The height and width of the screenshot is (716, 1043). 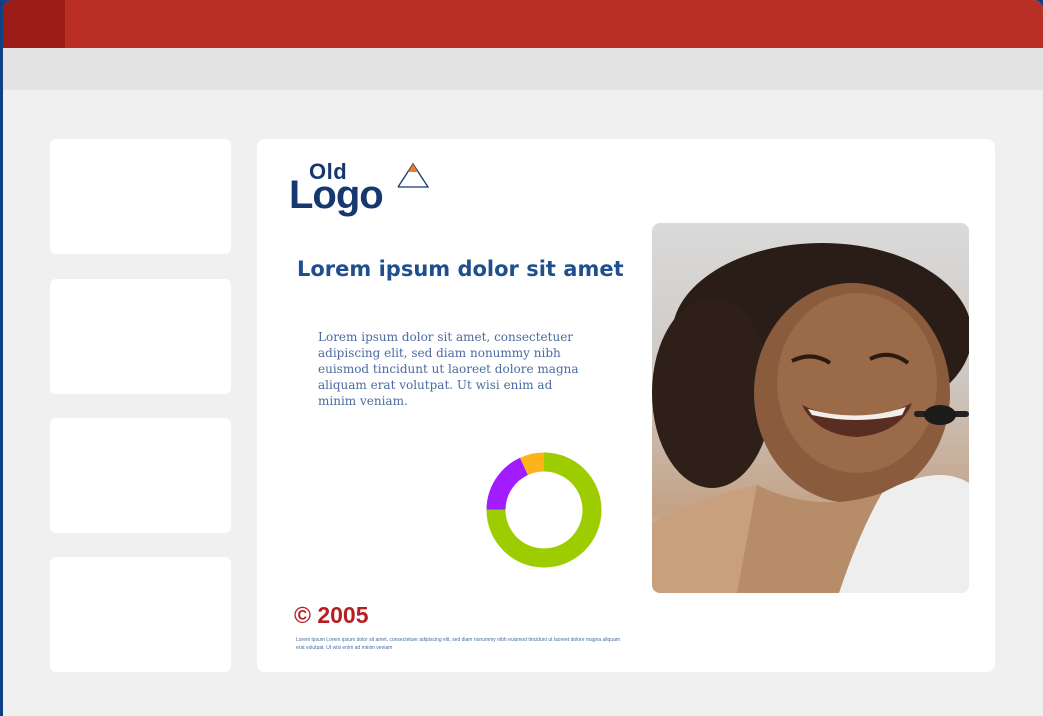 I want to click on mountain-icon, so click(x=413, y=175).